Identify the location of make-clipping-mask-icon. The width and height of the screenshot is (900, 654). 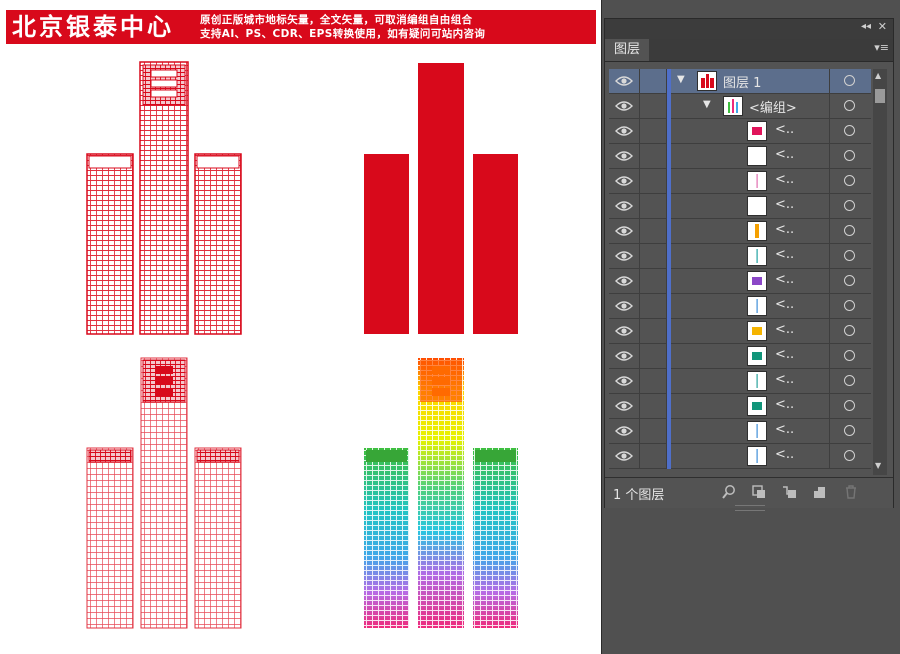
(759, 492).